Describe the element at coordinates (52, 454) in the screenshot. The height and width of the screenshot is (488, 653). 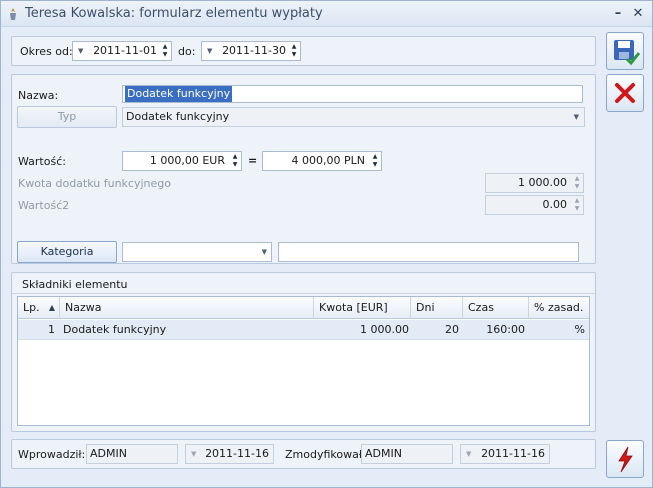
I see `entered-label: Wprowadził:` at that location.